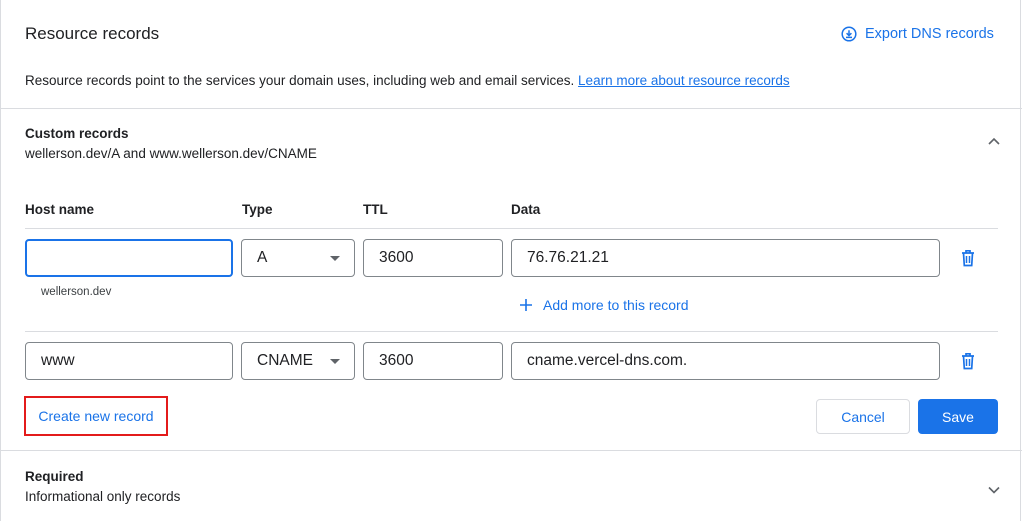 This screenshot has width=1023, height=521. Describe the element at coordinates (129, 258) in the screenshot. I see `host-name-input` at that location.